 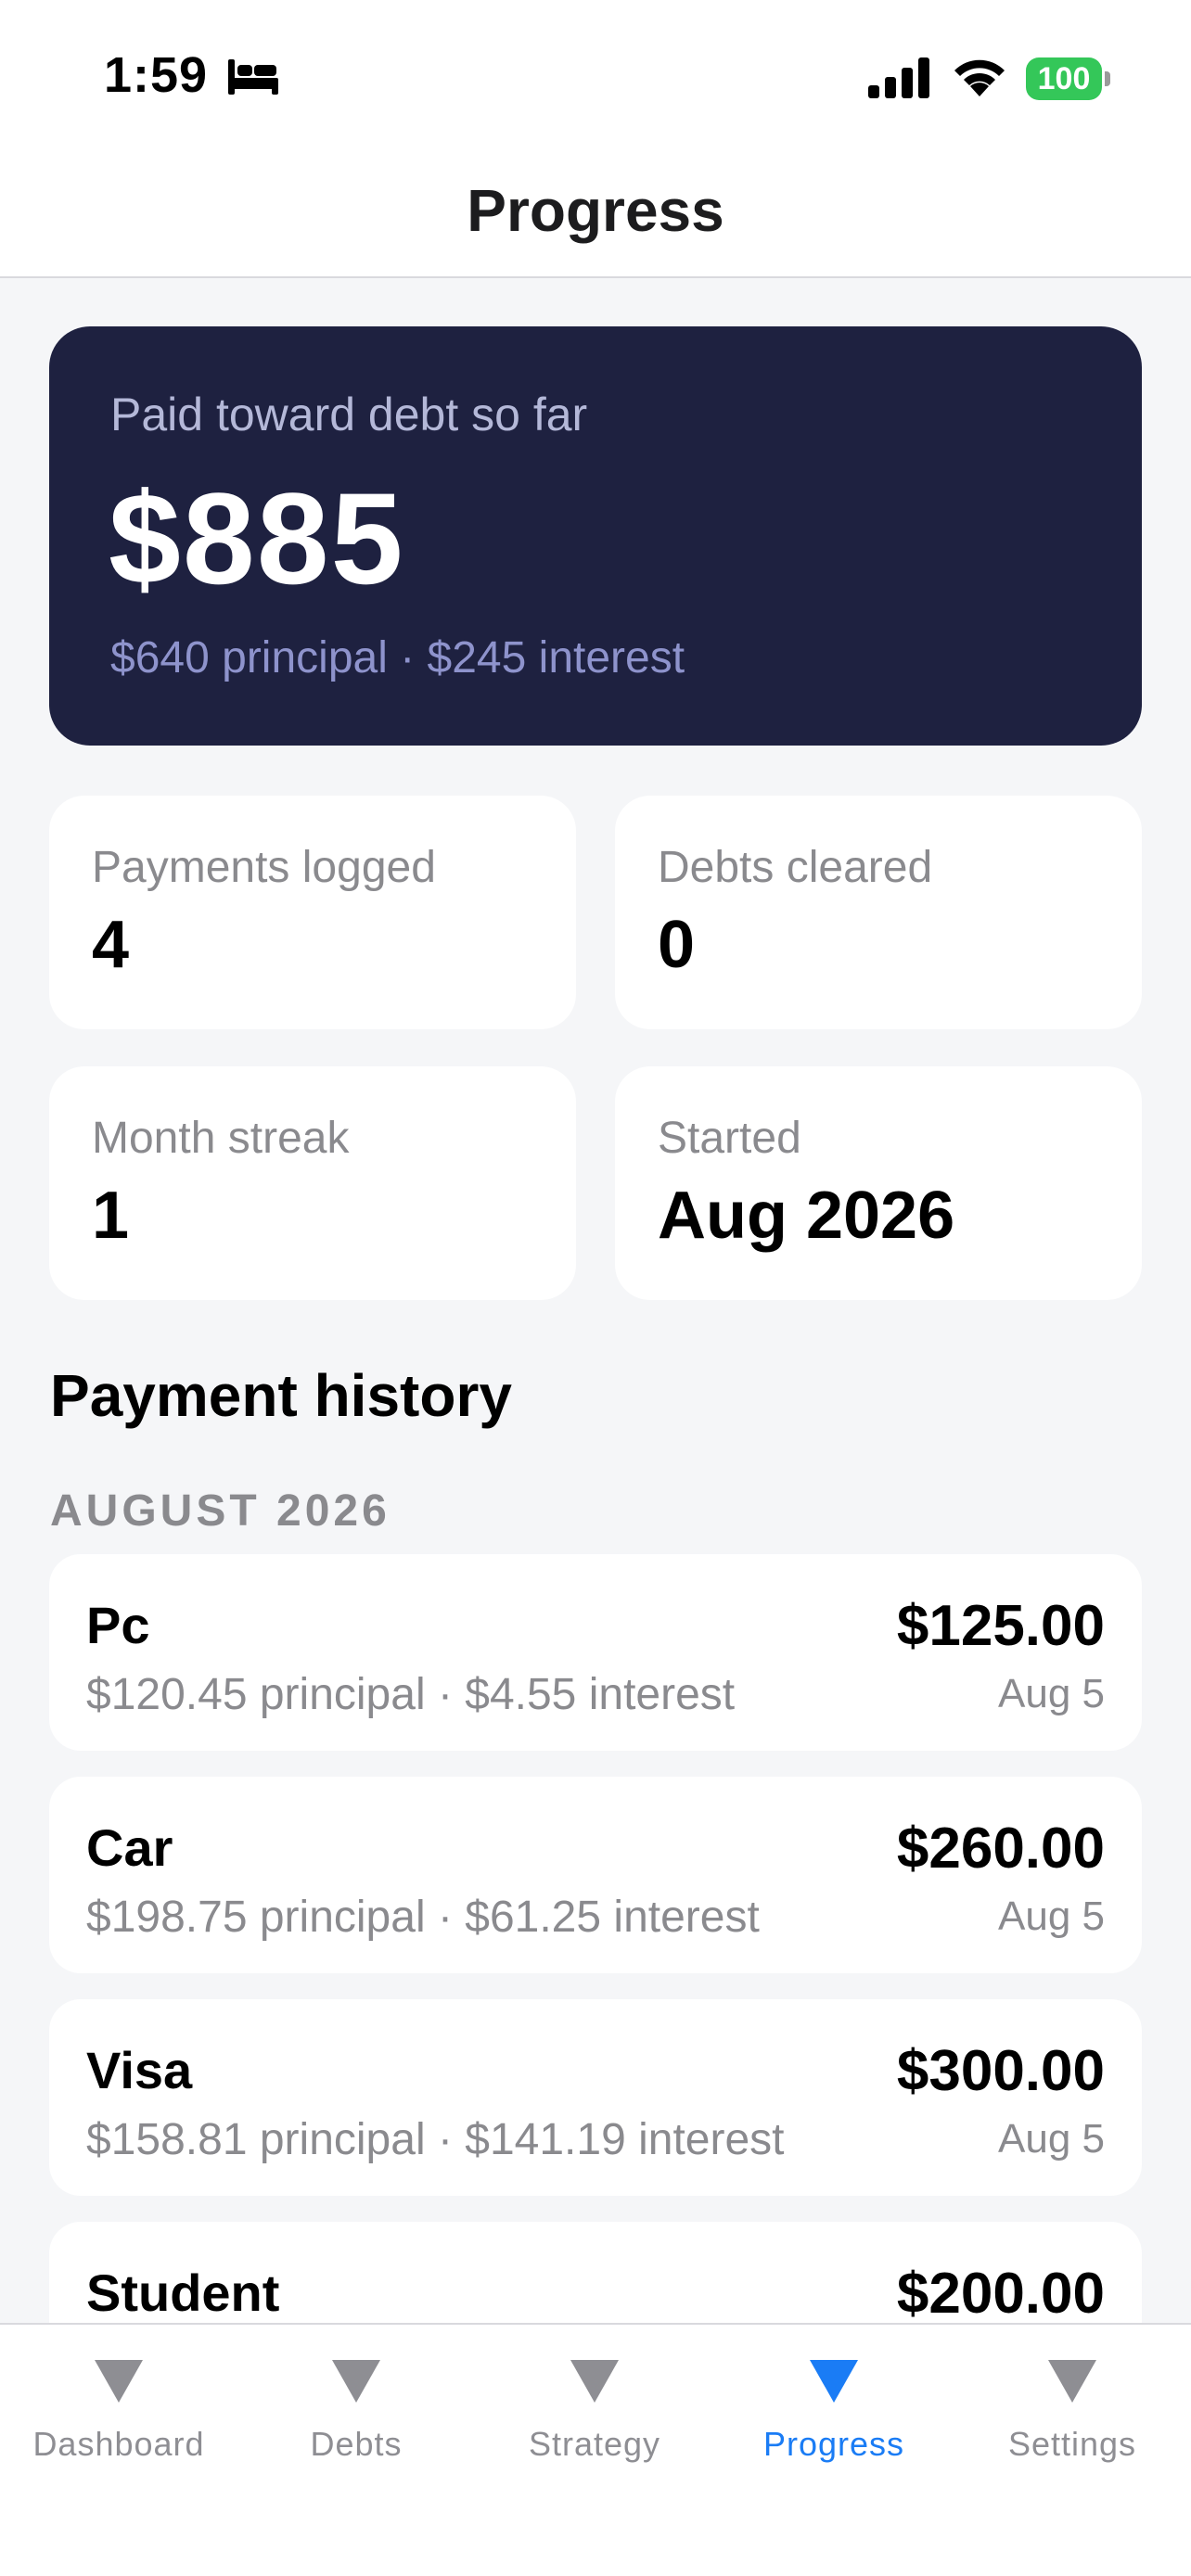 What do you see at coordinates (594, 2444) in the screenshot?
I see `tab-label: Strategy` at bounding box center [594, 2444].